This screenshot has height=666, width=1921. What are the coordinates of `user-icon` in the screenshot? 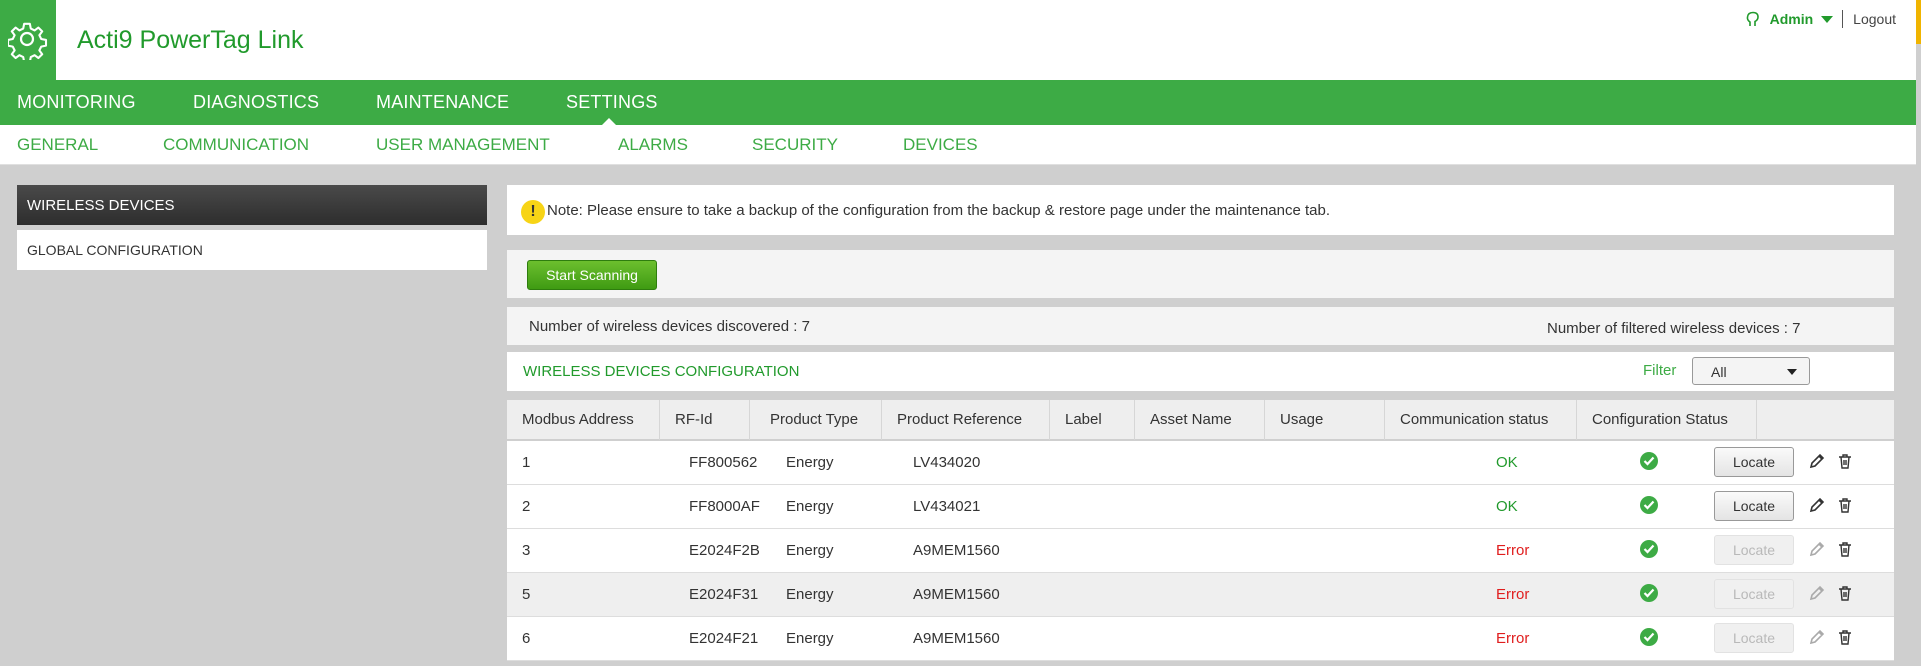 It's located at (1753, 19).